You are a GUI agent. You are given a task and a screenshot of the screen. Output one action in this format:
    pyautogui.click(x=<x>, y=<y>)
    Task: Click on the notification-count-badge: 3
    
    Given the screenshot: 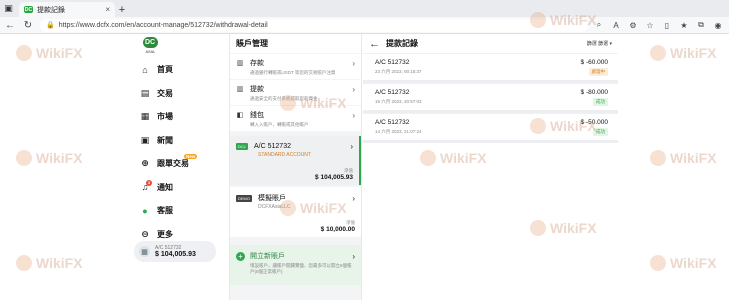 What is the action you would take?
    pyautogui.click(x=149, y=182)
    